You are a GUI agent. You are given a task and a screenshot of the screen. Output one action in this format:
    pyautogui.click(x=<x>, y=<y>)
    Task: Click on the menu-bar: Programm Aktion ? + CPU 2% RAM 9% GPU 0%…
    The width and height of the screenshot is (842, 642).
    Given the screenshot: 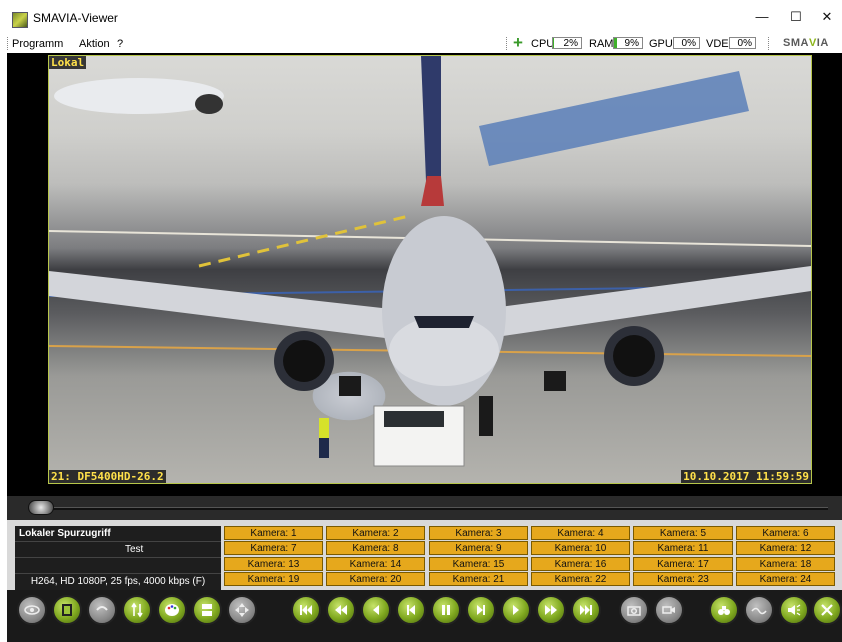 What is the action you would take?
    pyautogui.click(x=421, y=43)
    